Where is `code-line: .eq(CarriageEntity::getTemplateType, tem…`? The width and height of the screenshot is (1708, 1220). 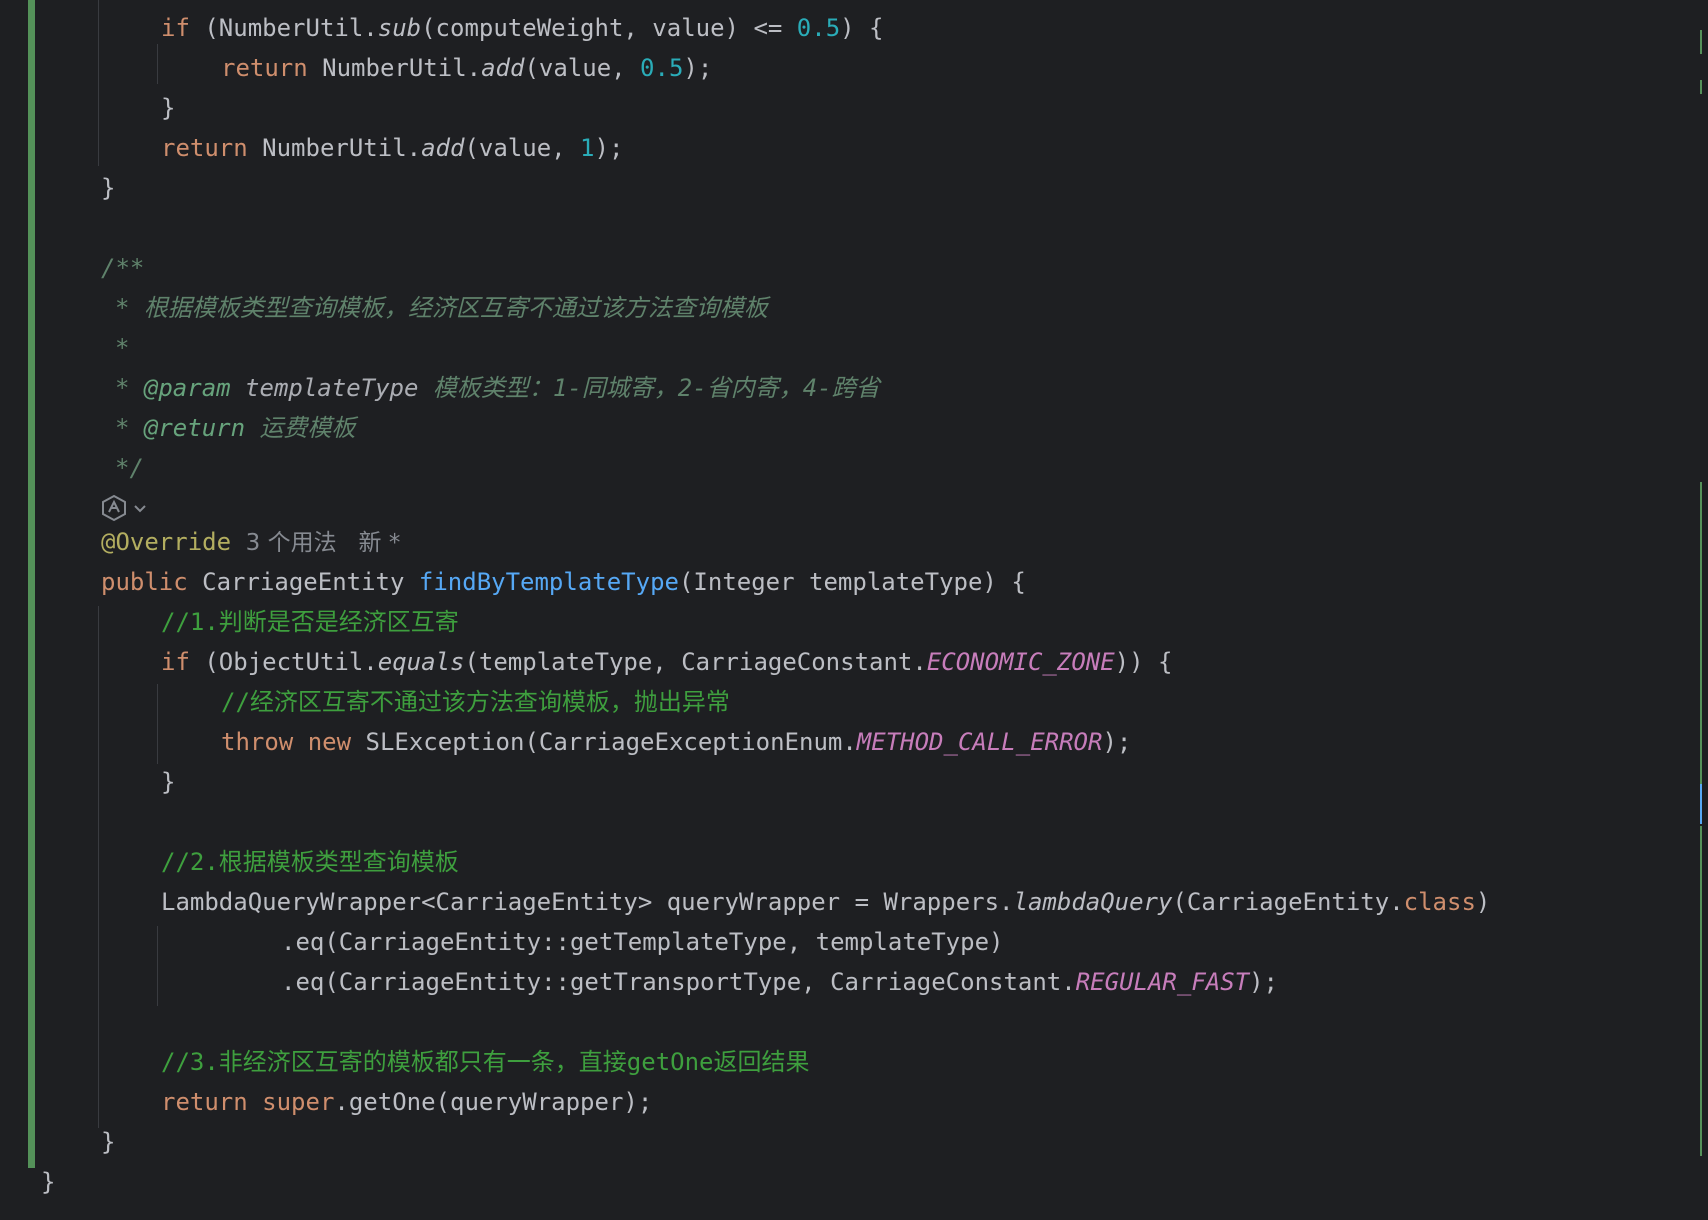 code-line: .eq(CarriageEntity::getTemplateType, tem… is located at coordinates (642, 942).